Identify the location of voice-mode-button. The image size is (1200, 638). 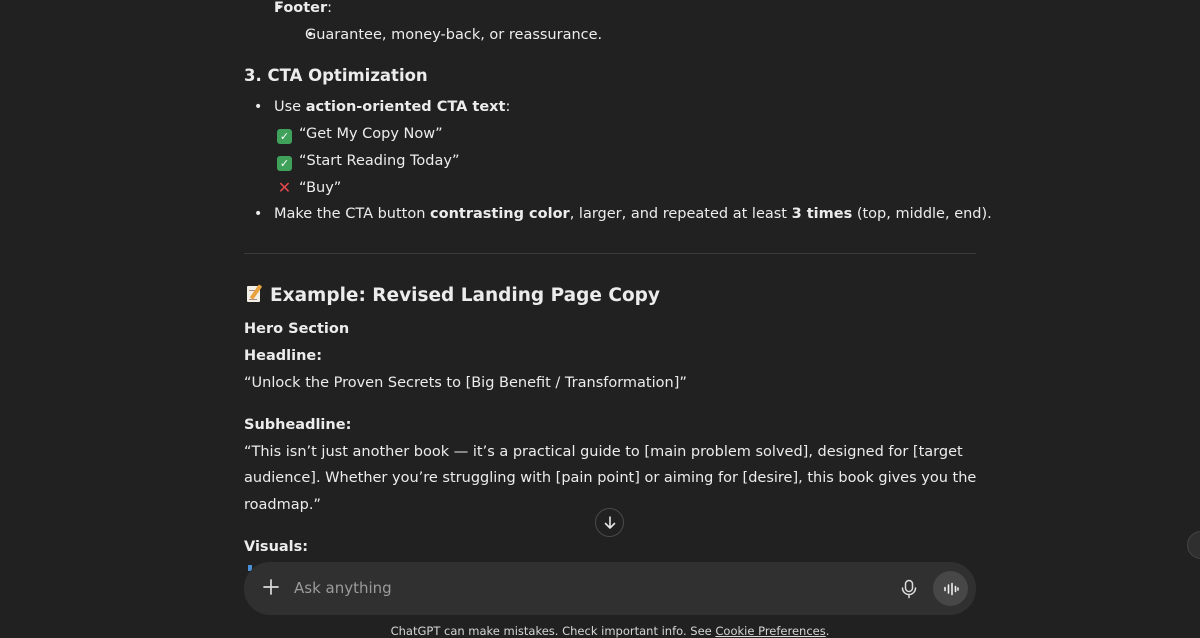
(950, 588).